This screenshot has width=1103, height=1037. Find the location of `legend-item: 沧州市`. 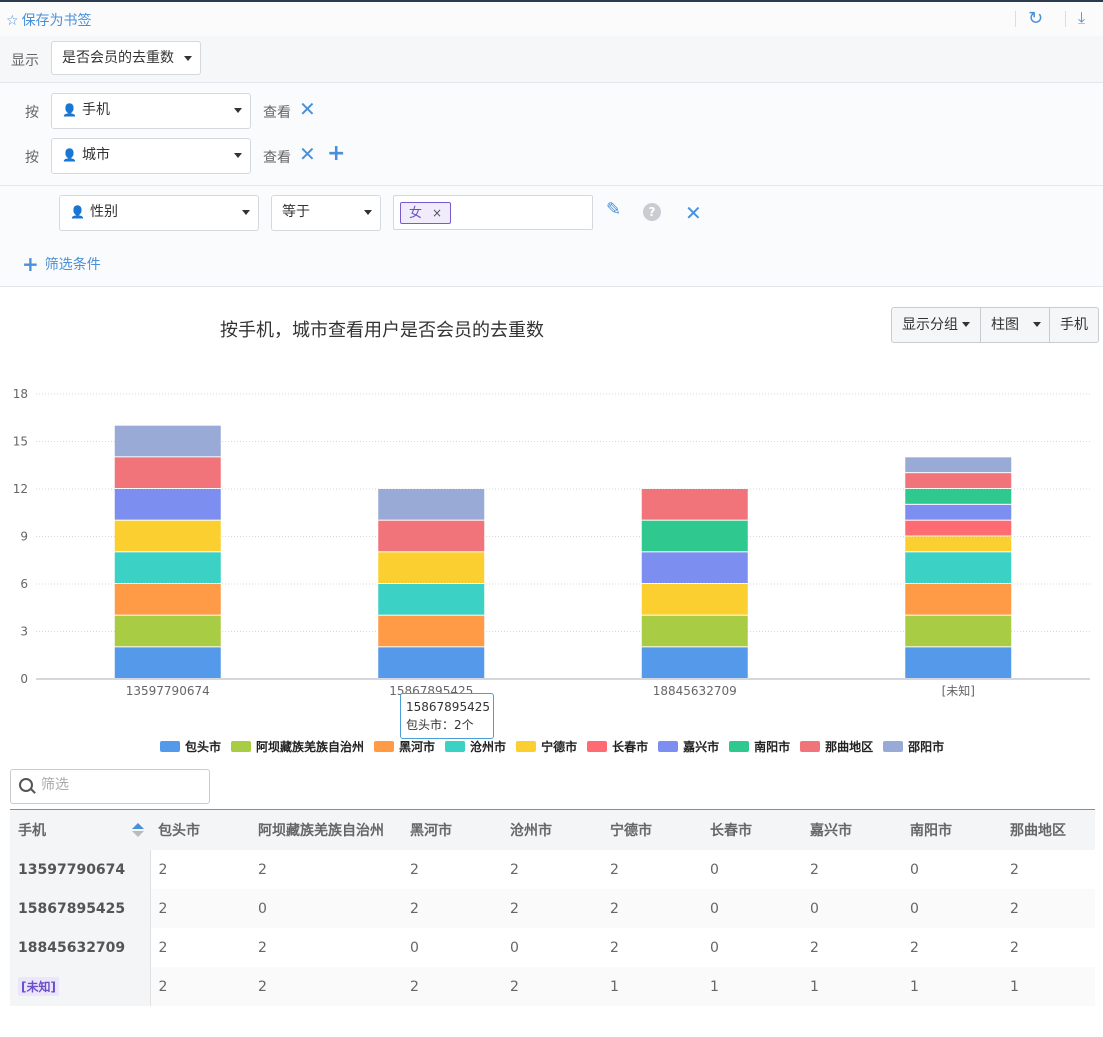

legend-item: 沧州市 is located at coordinates (475, 746).